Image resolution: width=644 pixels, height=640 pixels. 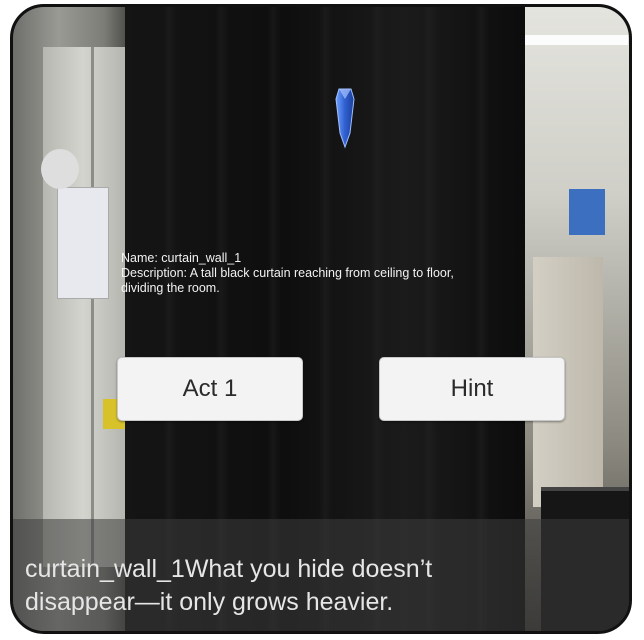 What do you see at coordinates (83, 243) in the screenshot?
I see `wall-poster` at bounding box center [83, 243].